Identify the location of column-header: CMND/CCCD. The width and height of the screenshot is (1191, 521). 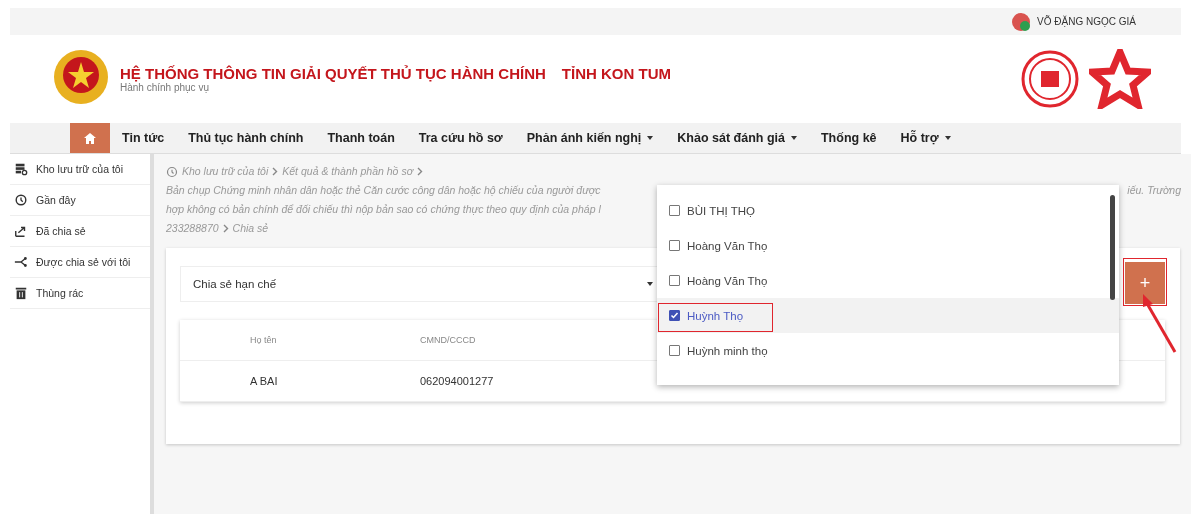
(448, 340).